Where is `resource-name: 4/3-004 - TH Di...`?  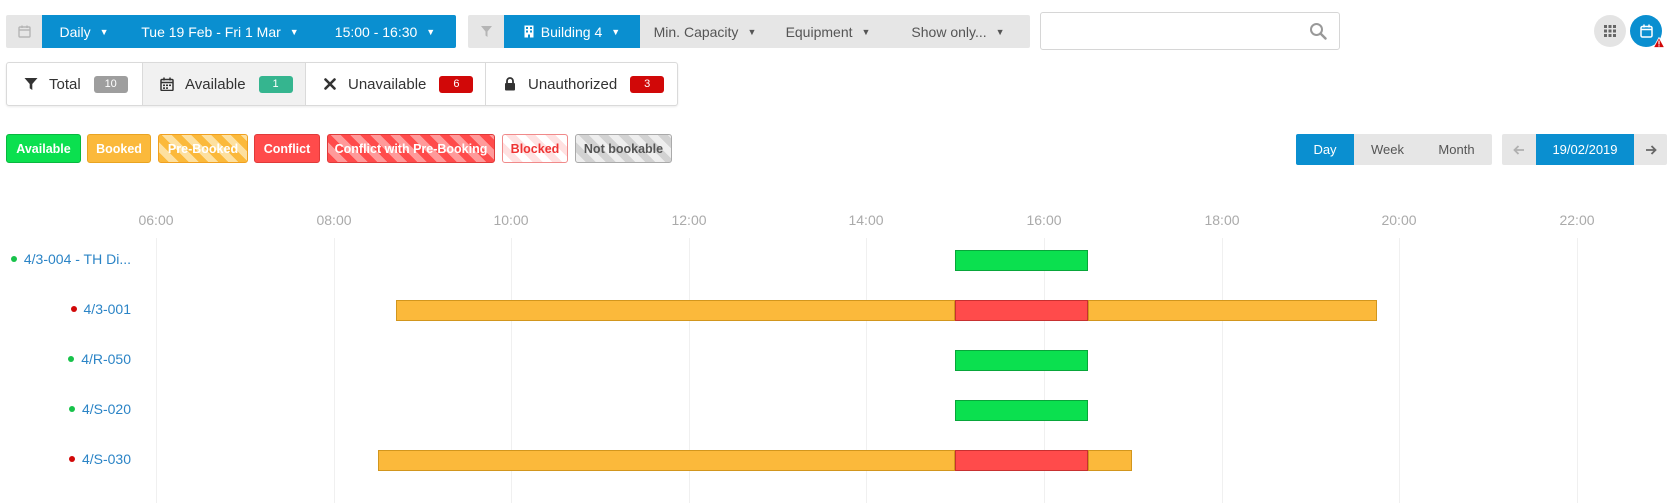
resource-name: 4/3-004 - TH Di... is located at coordinates (77, 259).